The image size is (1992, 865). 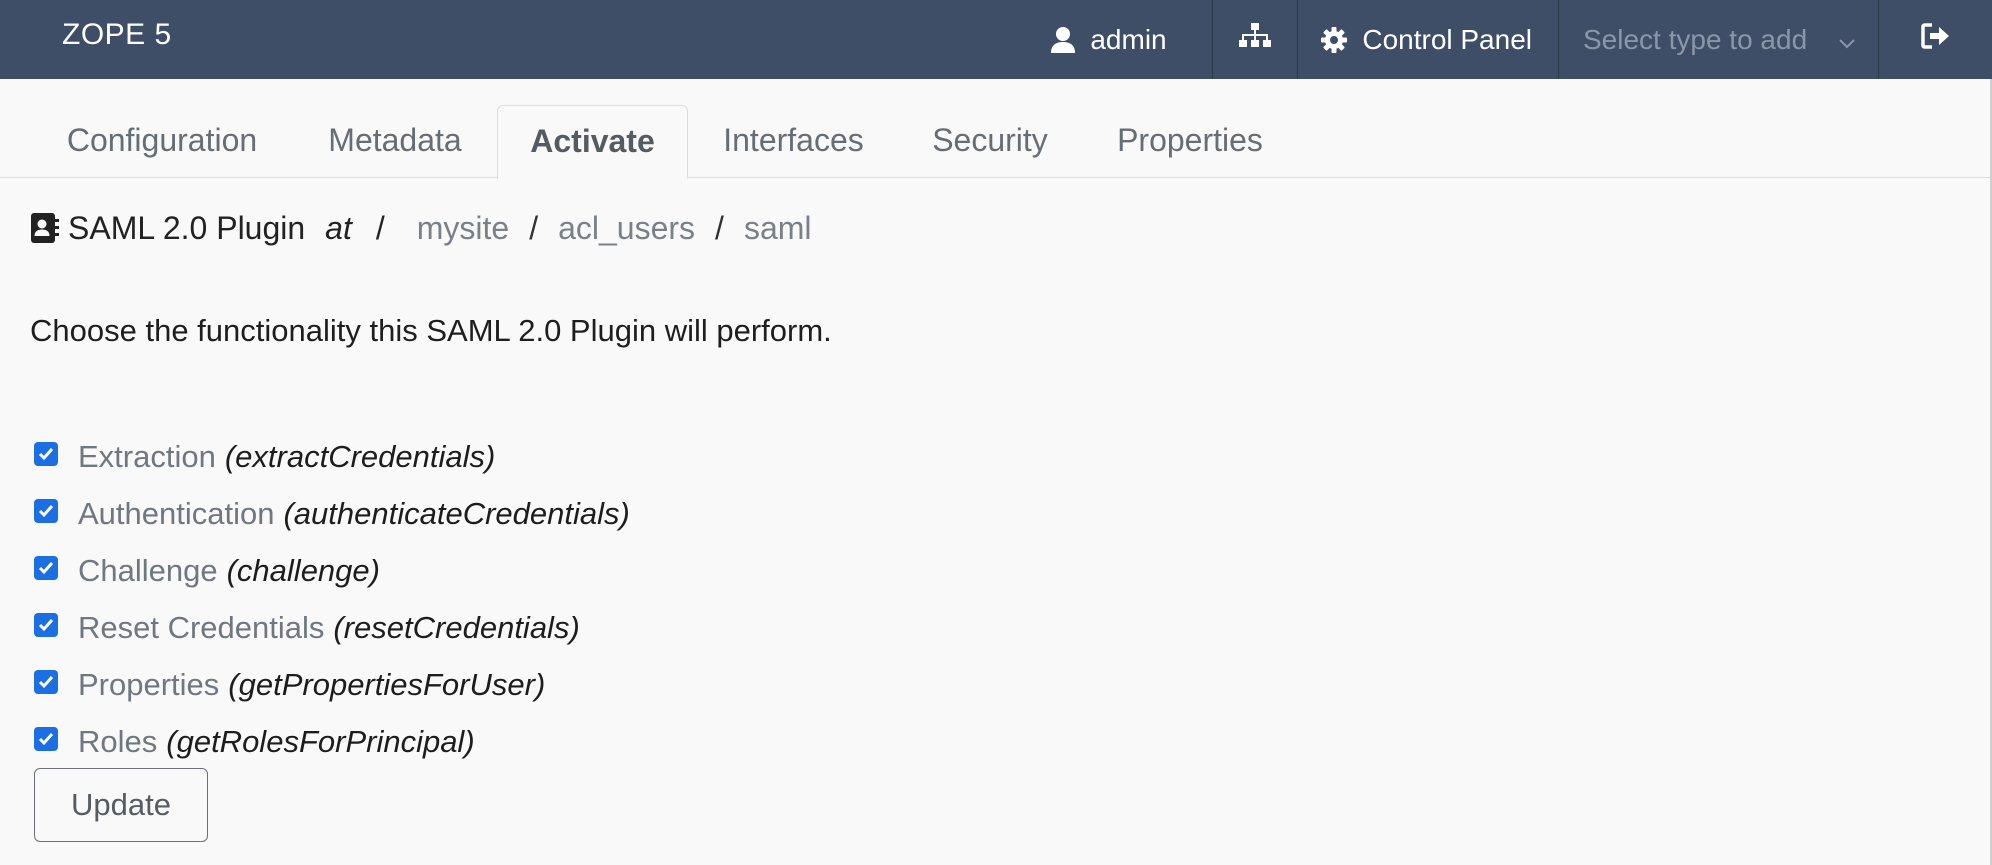 What do you see at coordinates (387, 684) in the screenshot?
I see `option-method: (getPropertiesForUser)` at bounding box center [387, 684].